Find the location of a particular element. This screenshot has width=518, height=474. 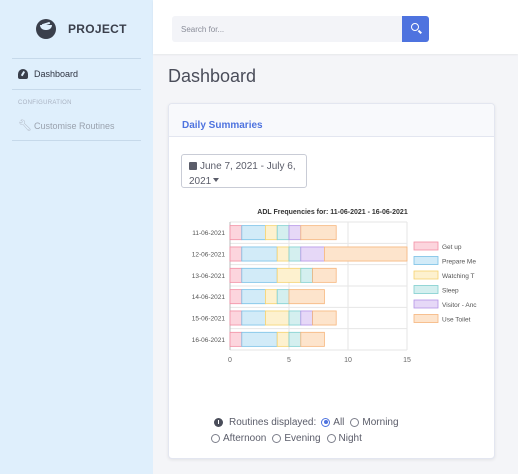

caret-down-icon is located at coordinates (216, 180).